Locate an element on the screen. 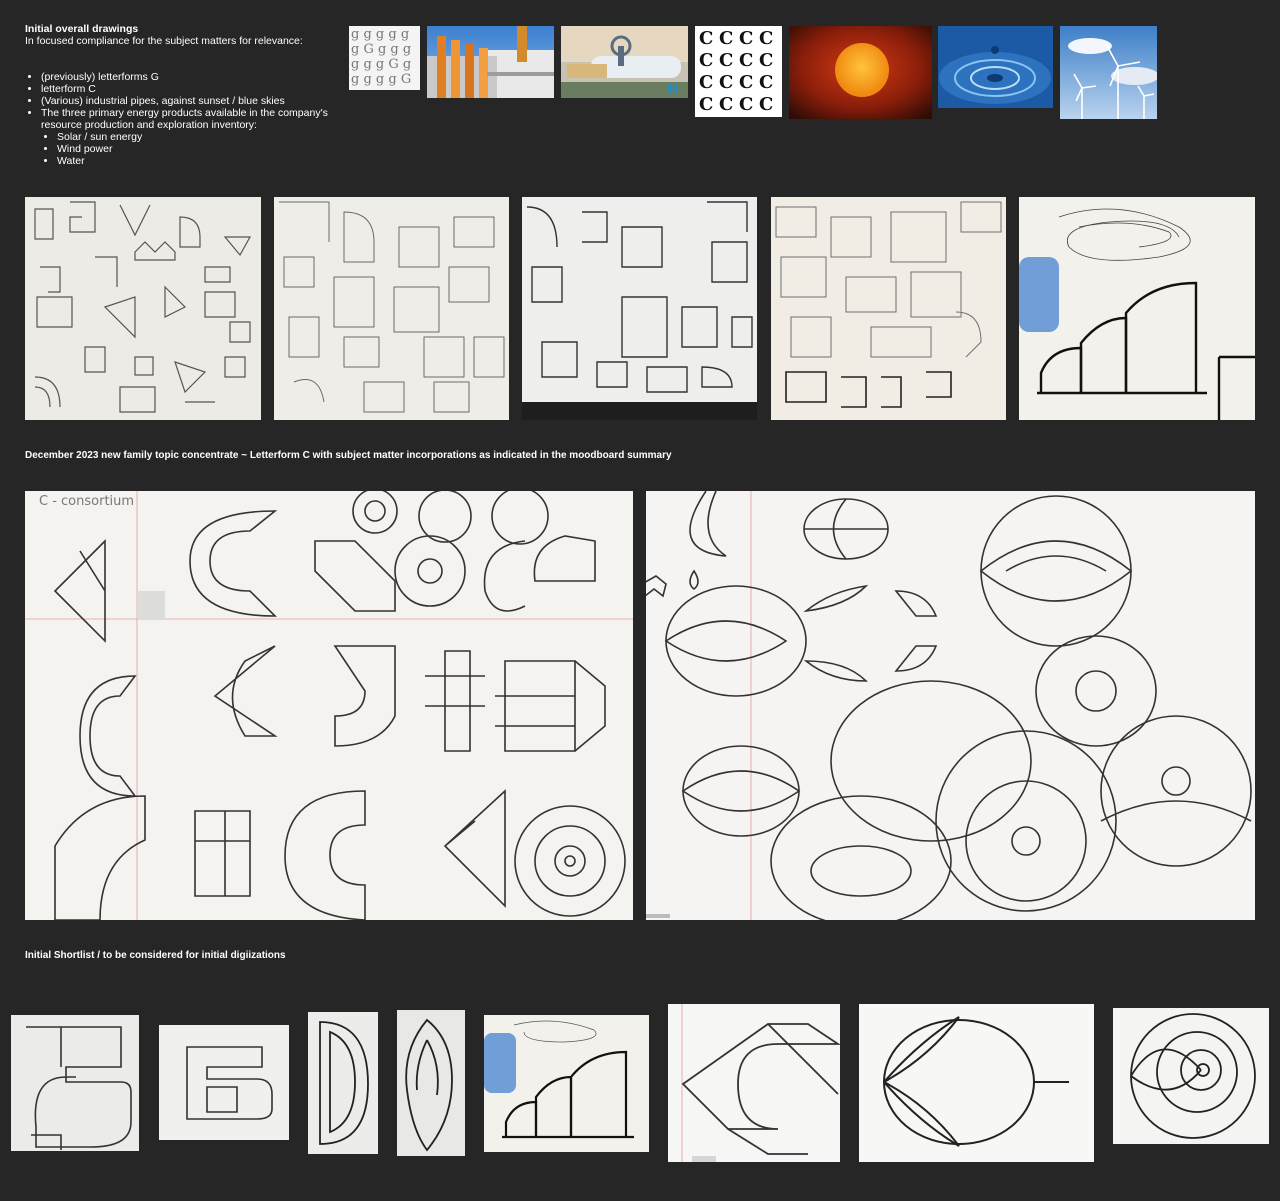 Image resolution: width=1280 pixels, height=1201 pixels. intro-title: Initial overall drawings is located at coordinates (82, 29).